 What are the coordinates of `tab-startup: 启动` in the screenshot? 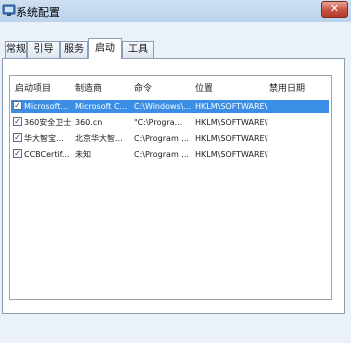 It's located at (105, 48).